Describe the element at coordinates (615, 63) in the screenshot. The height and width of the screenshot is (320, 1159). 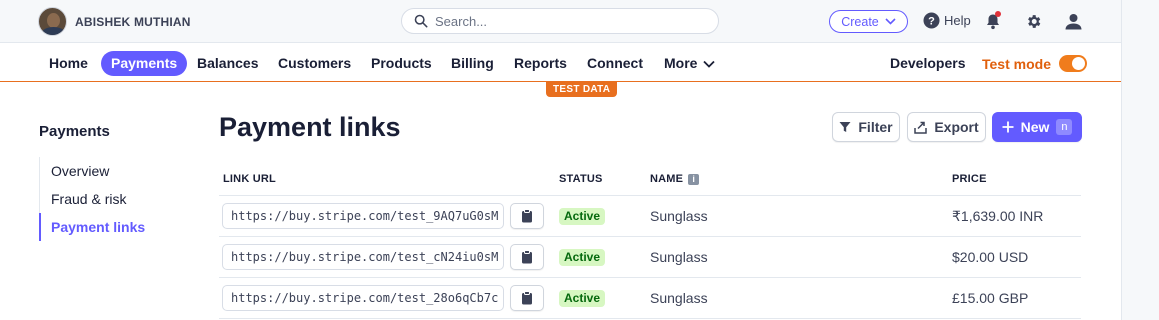
I see `nav-connect: Connect` at that location.